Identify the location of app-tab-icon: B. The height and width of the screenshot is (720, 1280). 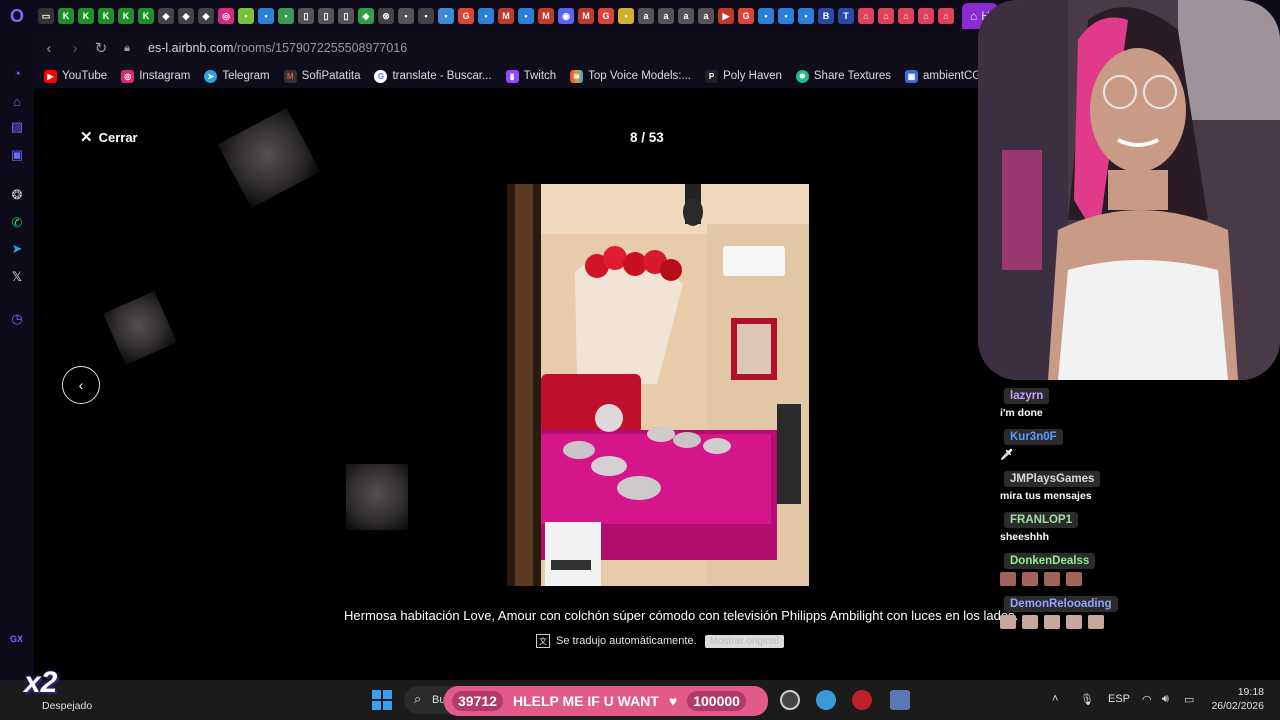
(826, 16).